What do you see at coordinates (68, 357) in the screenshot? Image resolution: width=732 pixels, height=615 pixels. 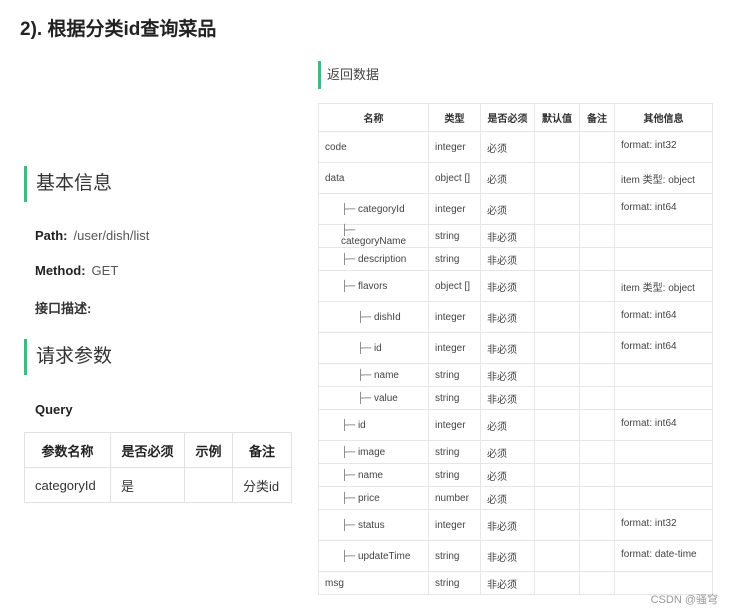 I see `request-params-heading: 请求参数` at bounding box center [68, 357].